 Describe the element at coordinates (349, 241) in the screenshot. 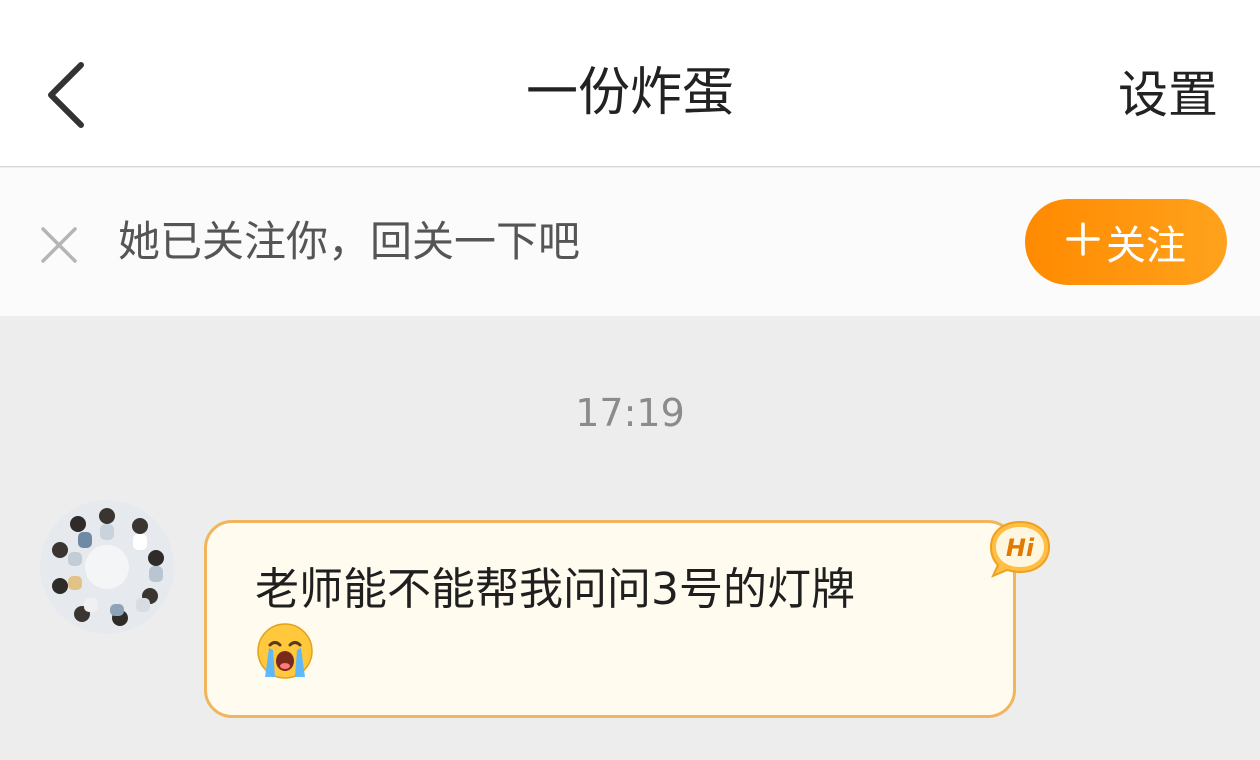

I see `follow-back-prompt: 她已关注你，回关一下吧` at that location.